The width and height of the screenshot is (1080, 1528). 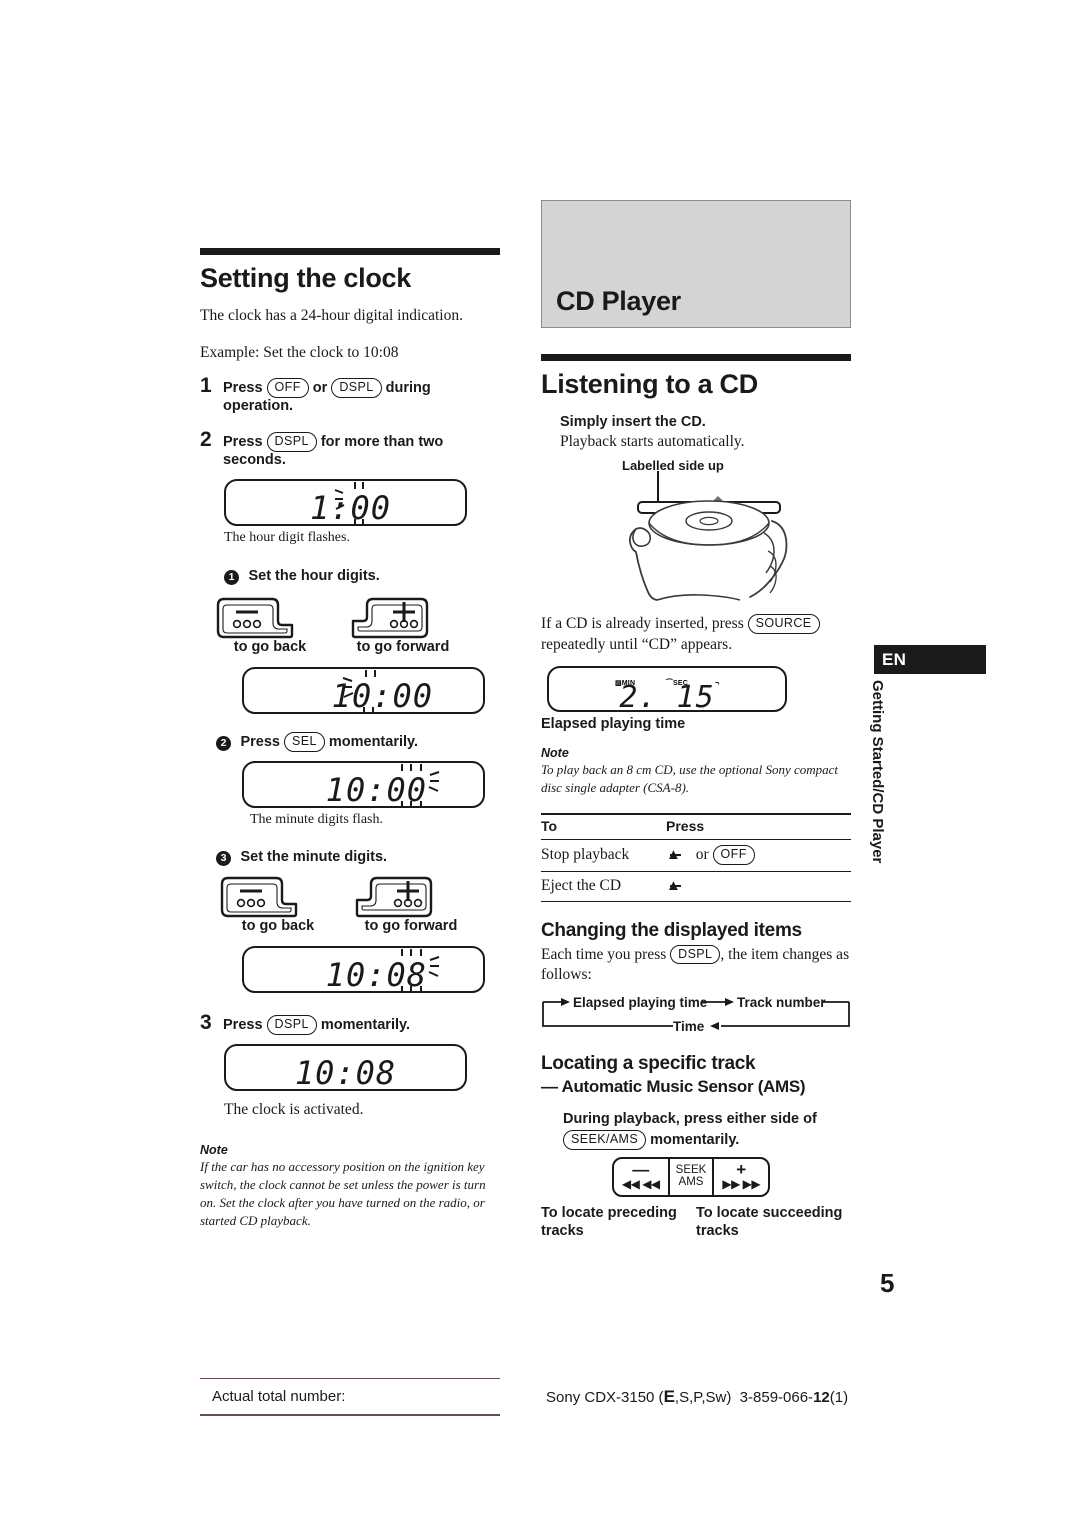 I want to click on table-header-row: To Press, so click(x=696, y=826).